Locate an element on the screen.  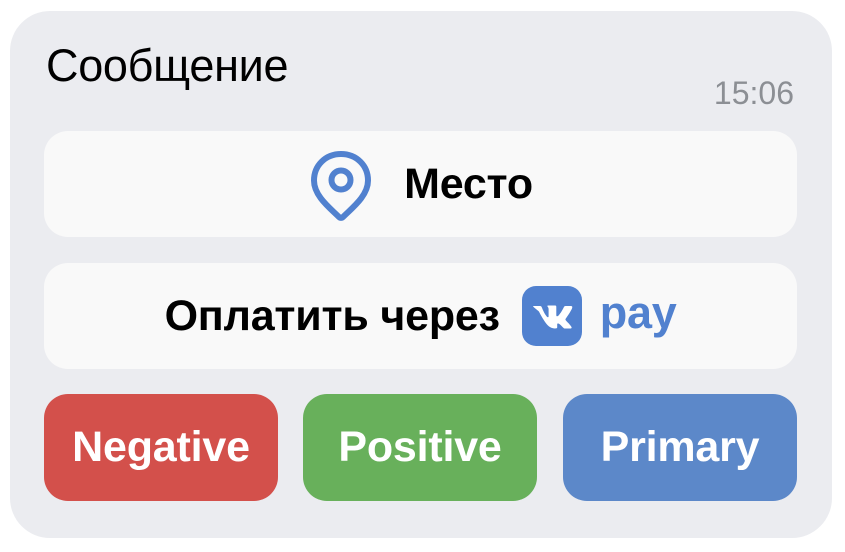
primary-button-label: Primary is located at coordinates (680, 447).